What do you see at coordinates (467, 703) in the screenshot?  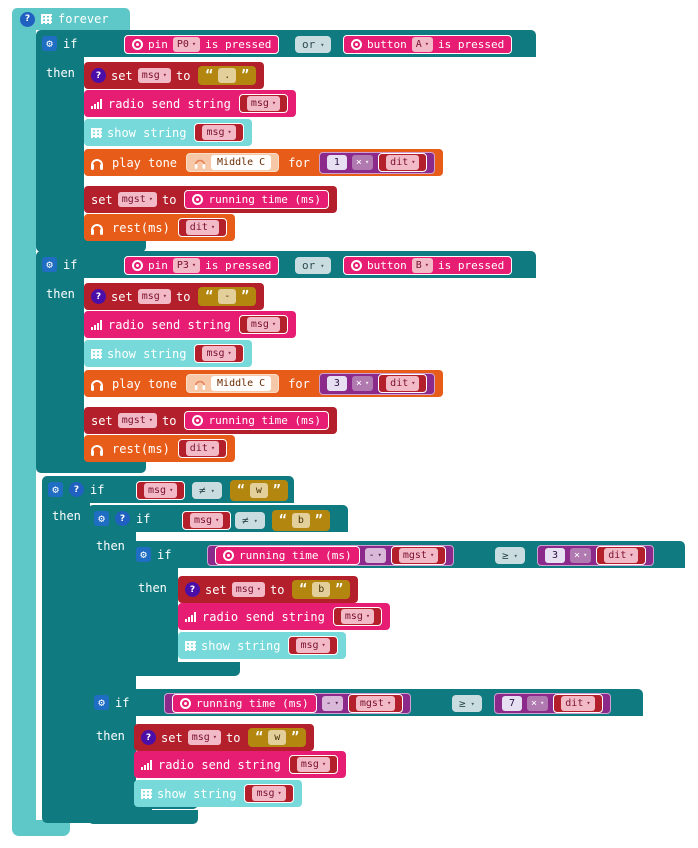 I see `comparison-dropdown-3b: ≥ ▾` at bounding box center [467, 703].